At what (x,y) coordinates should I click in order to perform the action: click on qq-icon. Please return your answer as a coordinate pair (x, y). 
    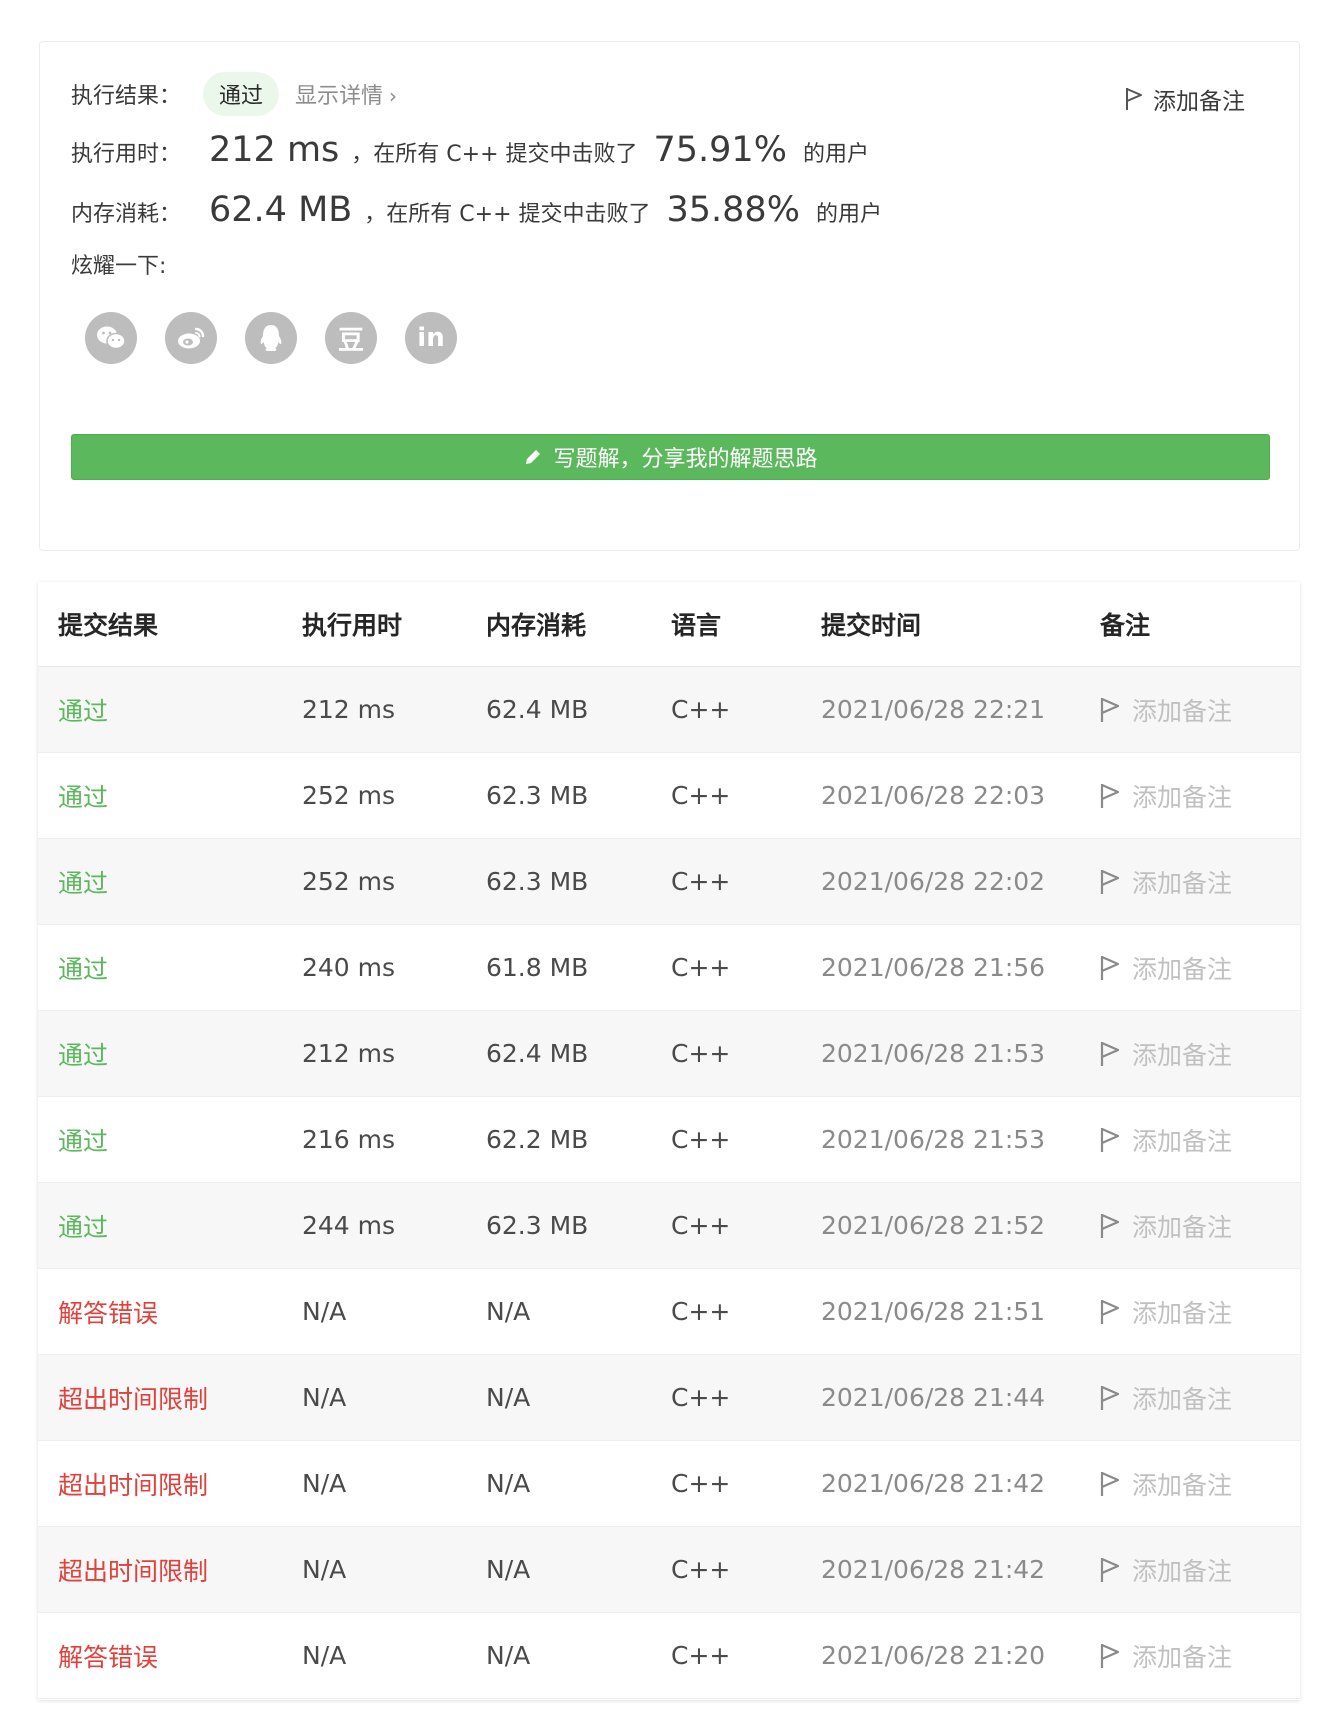
    Looking at the image, I should click on (271, 338).